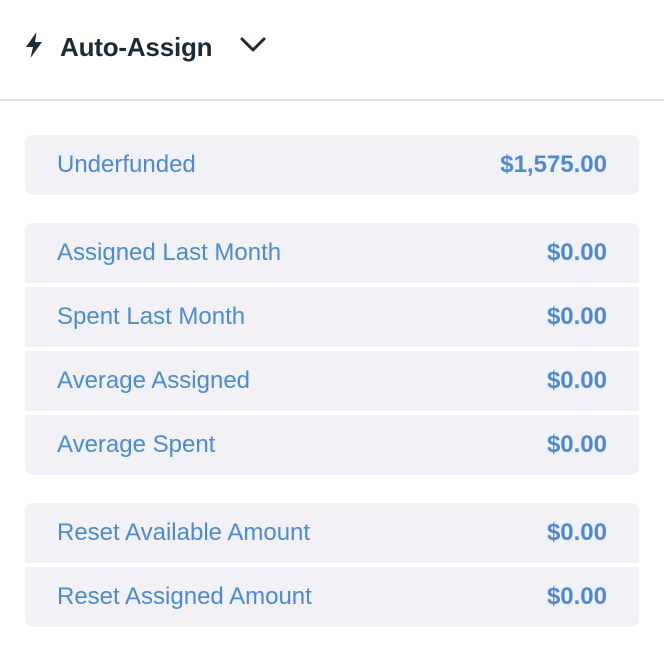 Image resolution: width=664 pixels, height=646 pixels. Describe the element at coordinates (332, 253) in the screenshot. I see `assigned-last-month-row: Assigned Last Month $0.00` at that location.